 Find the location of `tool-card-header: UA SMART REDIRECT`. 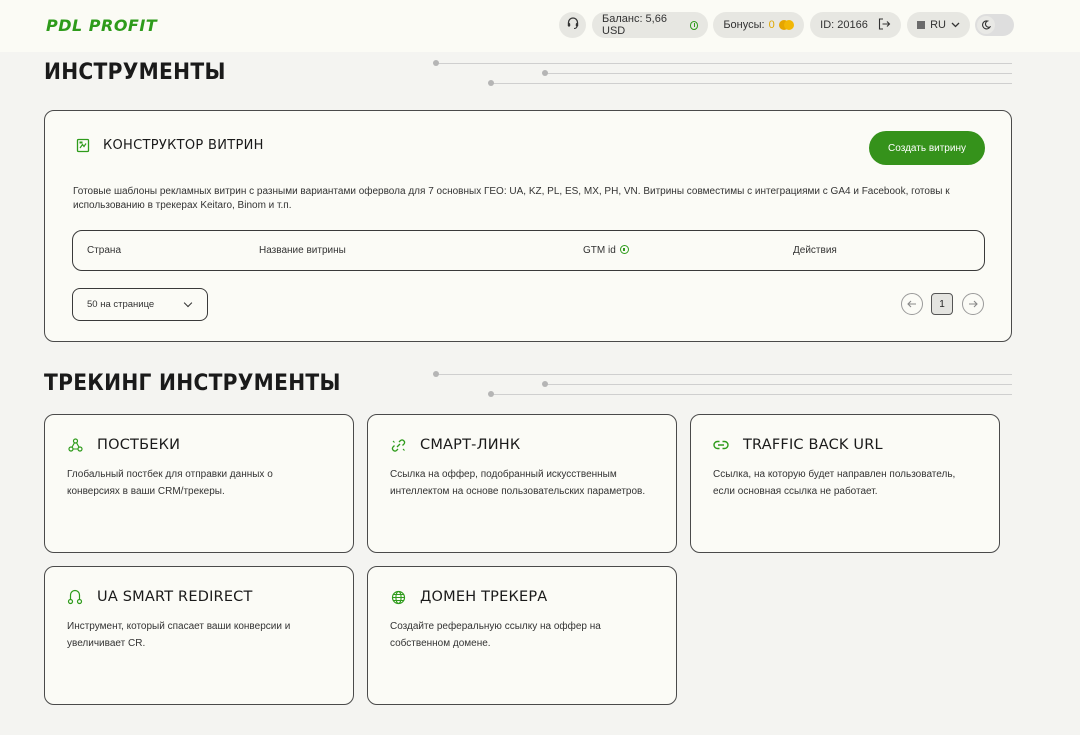

tool-card-header: UA SMART REDIRECT is located at coordinates (160, 597).